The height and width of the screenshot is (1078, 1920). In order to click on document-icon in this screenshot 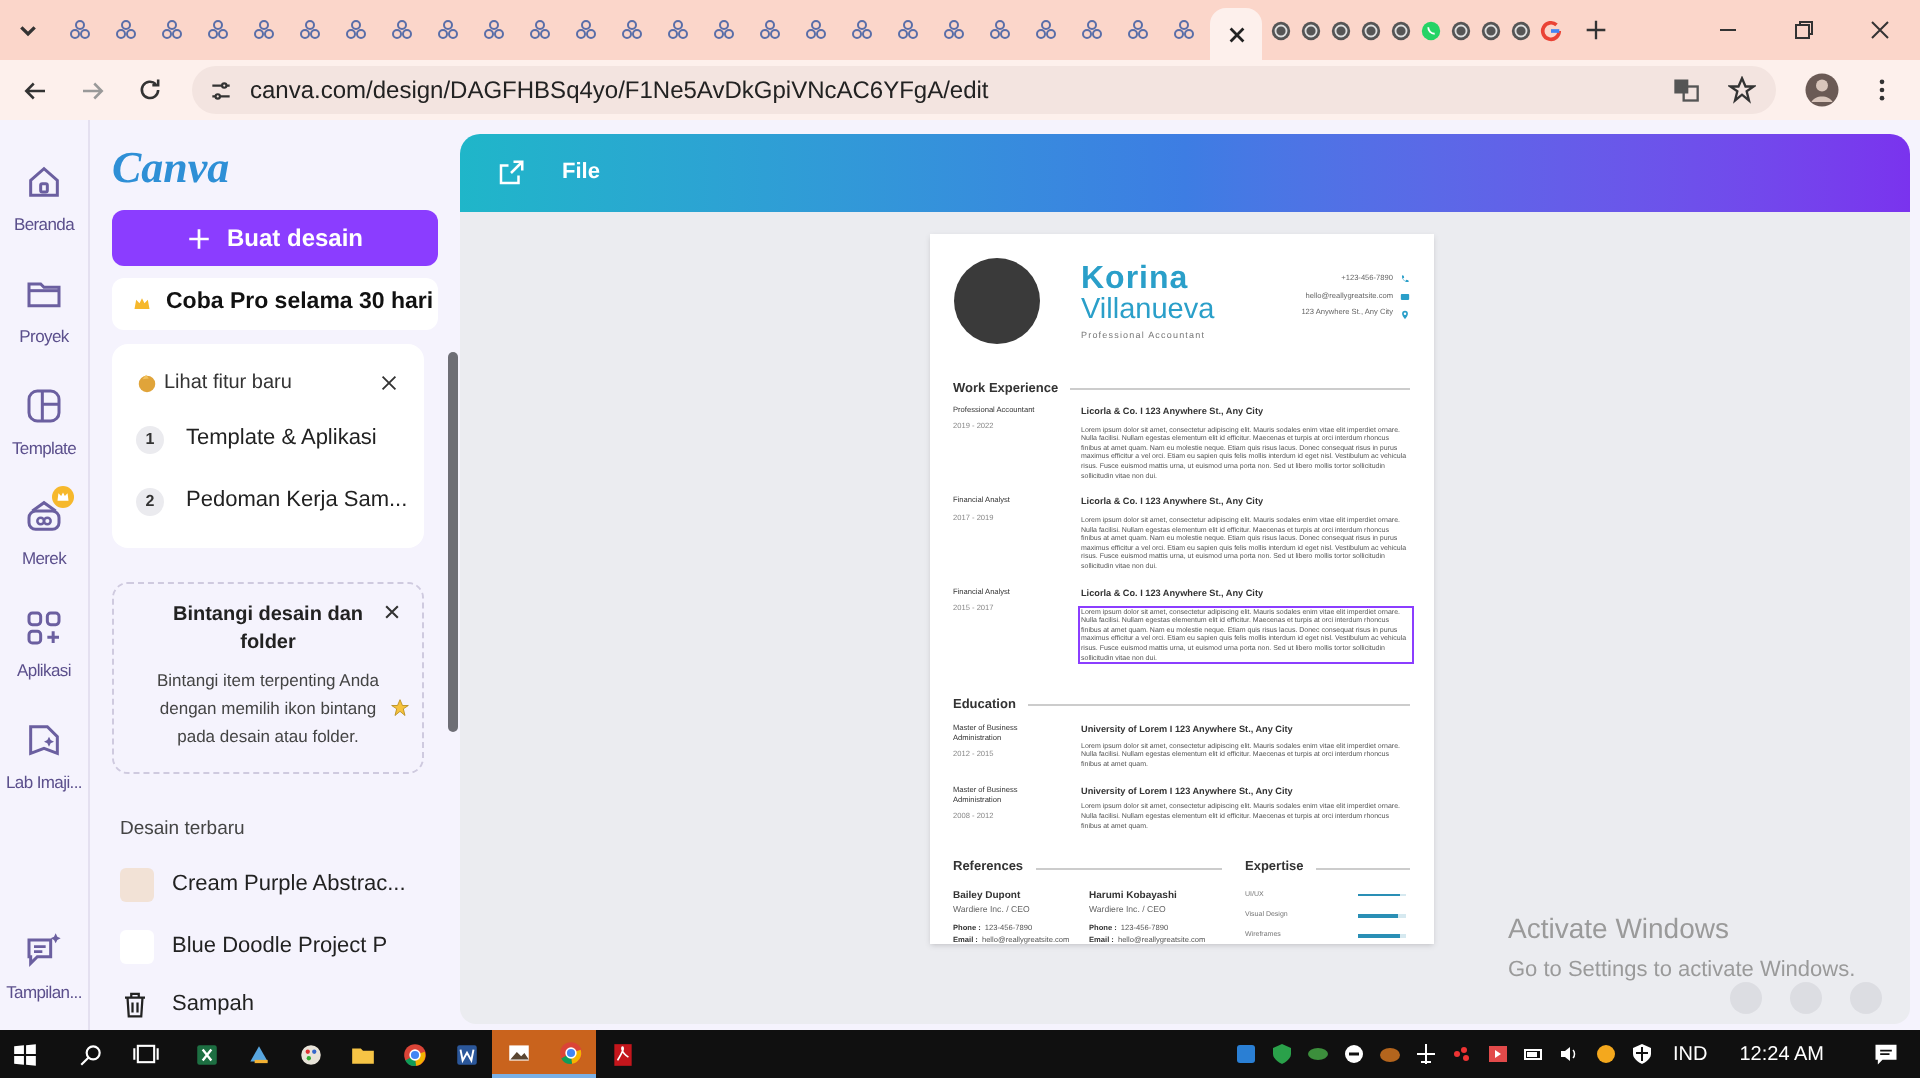, I will do `click(466, 1054)`.